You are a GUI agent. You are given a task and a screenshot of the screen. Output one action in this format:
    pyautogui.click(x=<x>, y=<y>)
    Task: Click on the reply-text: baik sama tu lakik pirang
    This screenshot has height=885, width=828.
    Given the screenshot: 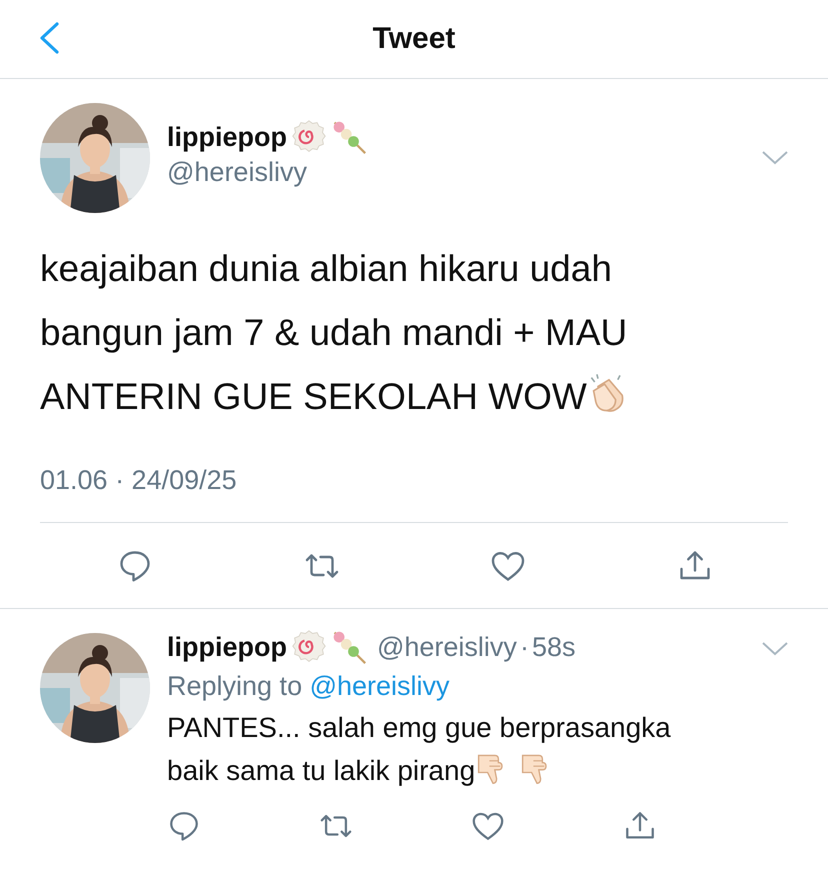 What is the action you would take?
    pyautogui.click(x=321, y=770)
    